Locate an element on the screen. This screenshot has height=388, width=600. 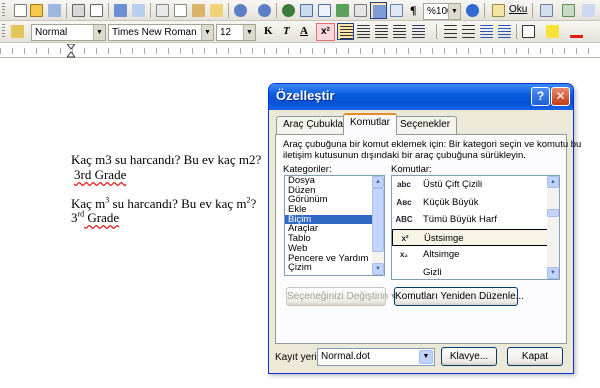
command-label: Küçük Büyük is located at coordinates (451, 202).